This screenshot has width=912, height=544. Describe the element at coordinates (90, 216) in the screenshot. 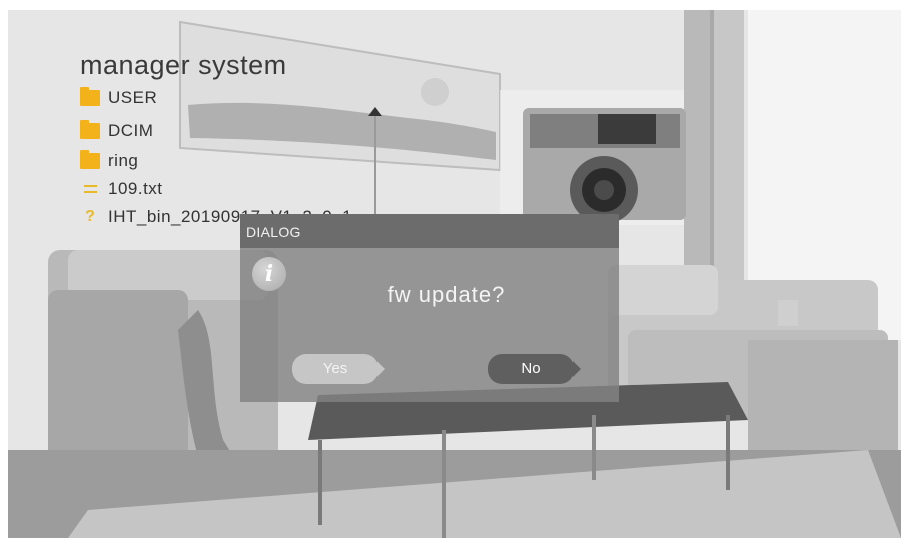

I see `unknown-file-icon: ?` at that location.